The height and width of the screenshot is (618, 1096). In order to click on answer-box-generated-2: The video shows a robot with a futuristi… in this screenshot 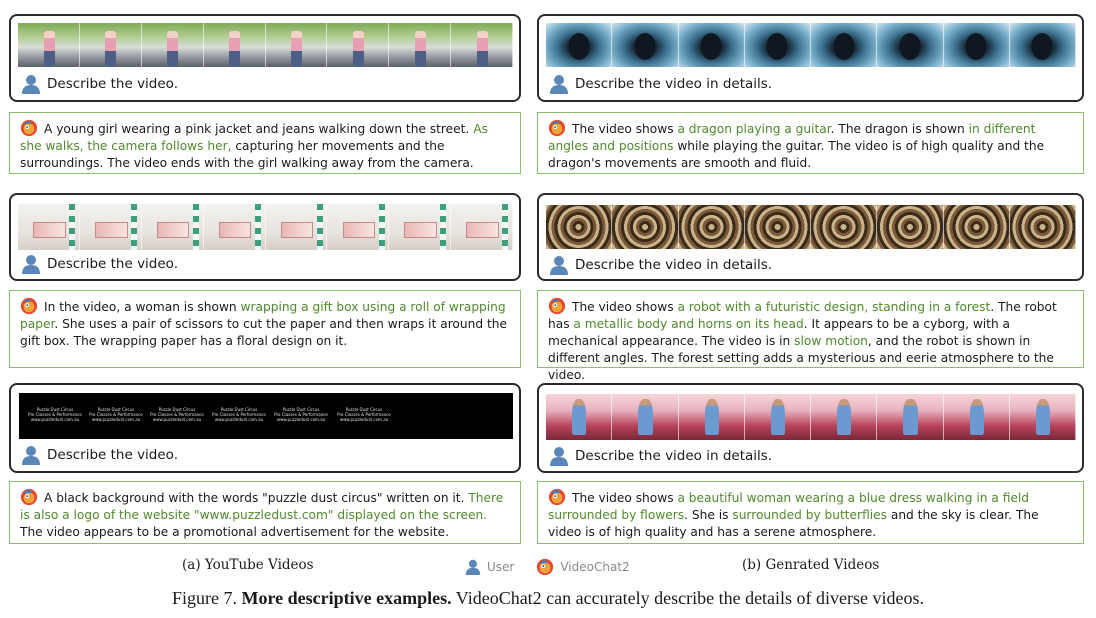, I will do `click(810, 336)`.